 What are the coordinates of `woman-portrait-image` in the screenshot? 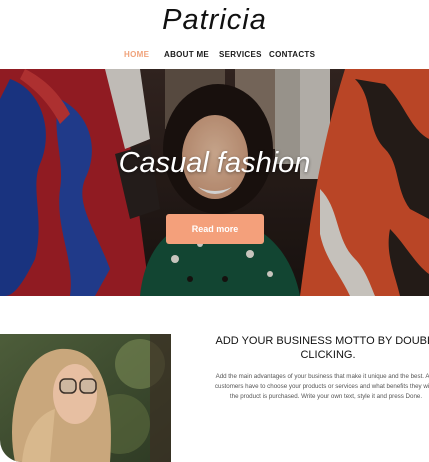 It's located at (85, 398).